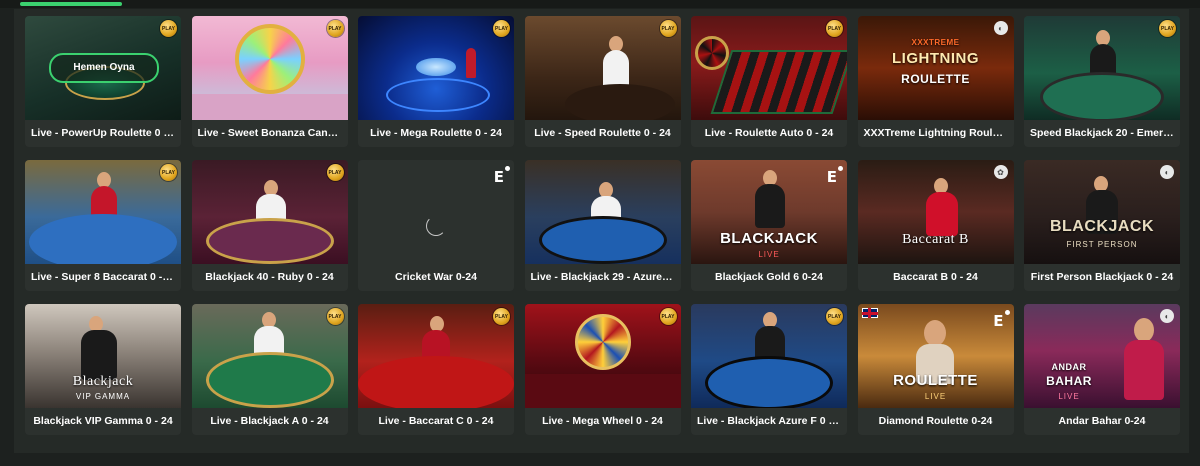 Image resolution: width=1200 pixels, height=466 pixels. Describe the element at coordinates (935, 356) in the screenshot. I see `game-thumbnail: ROULETTE LIVE` at that location.